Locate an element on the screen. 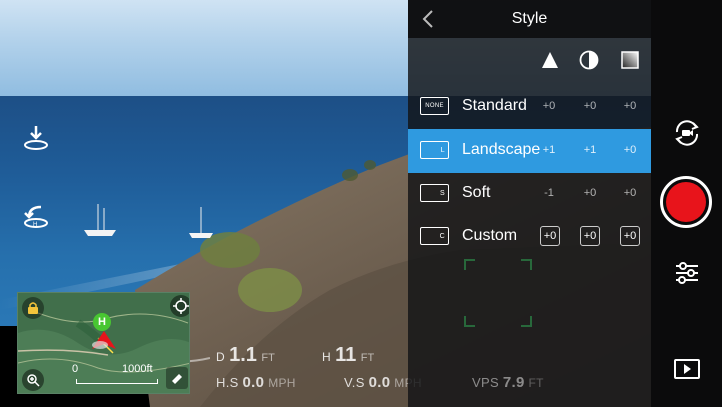 Image resolution: width=722 pixels, height=407 pixels. camera-mode-switch-button is located at coordinates (687, 133).